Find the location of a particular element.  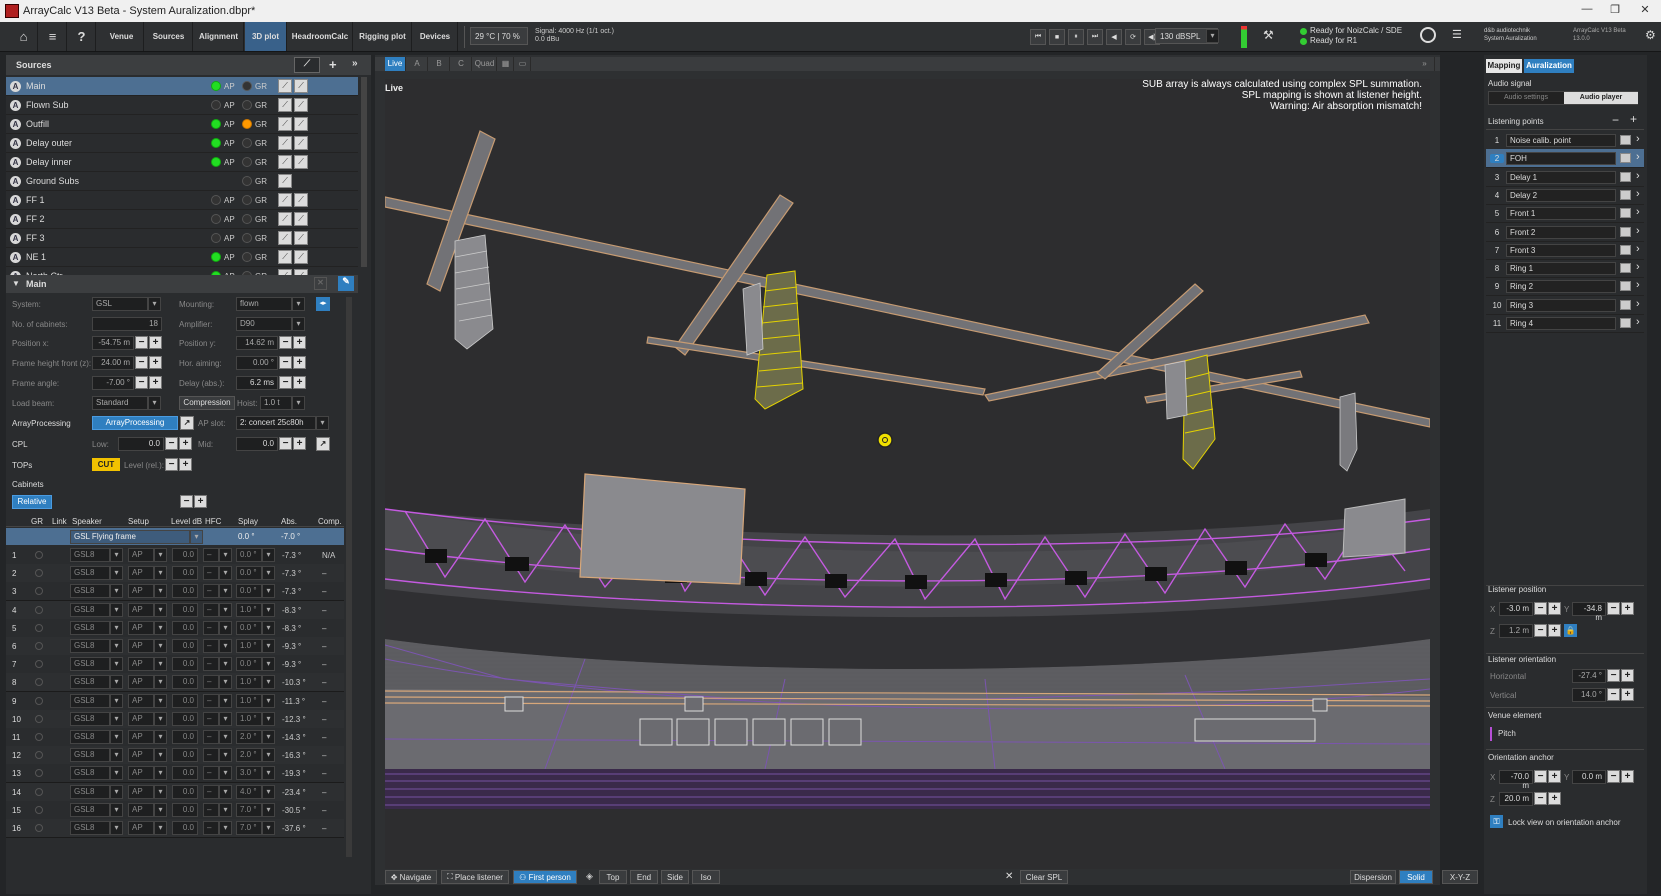

navigate-button: ✥ Navigate is located at coordinates (411, 877).